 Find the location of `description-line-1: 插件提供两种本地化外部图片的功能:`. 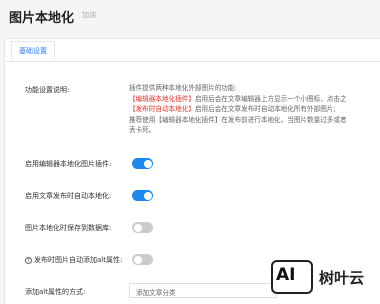

description-line-1: 插件提供两种本地化外部图片的功能: is located at coordinates (183, 88).